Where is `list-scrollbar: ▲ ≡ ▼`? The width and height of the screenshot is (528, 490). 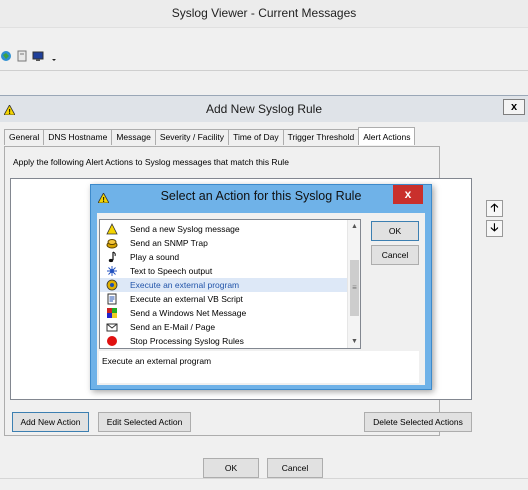
list-scrollbar: ▲ ≡ ▼ is located at coordinates (353, 284).